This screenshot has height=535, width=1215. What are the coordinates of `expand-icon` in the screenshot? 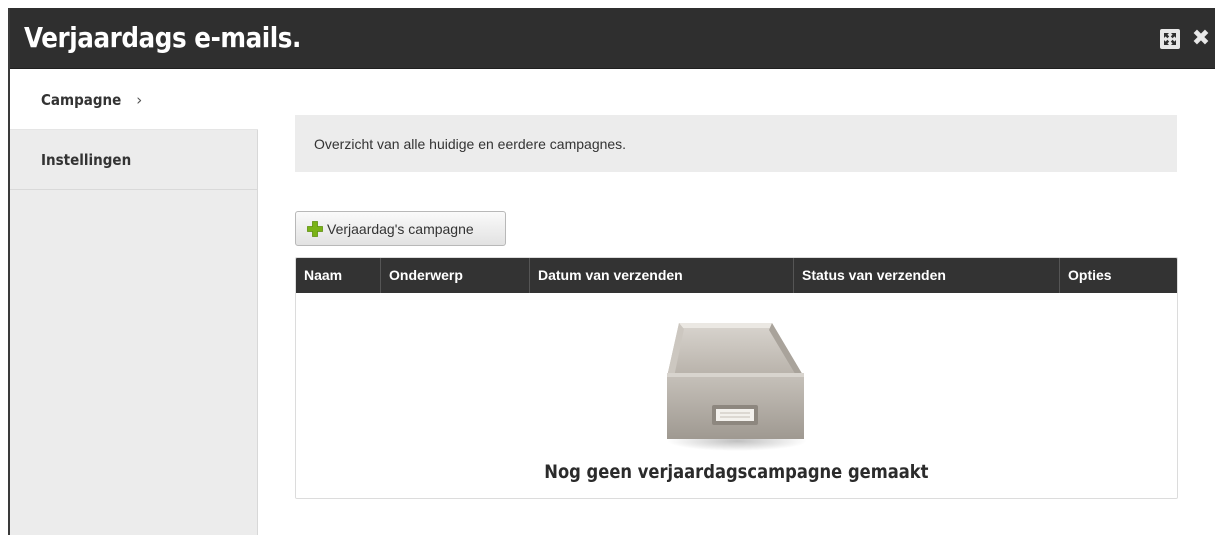 It's located at (1170, 38).